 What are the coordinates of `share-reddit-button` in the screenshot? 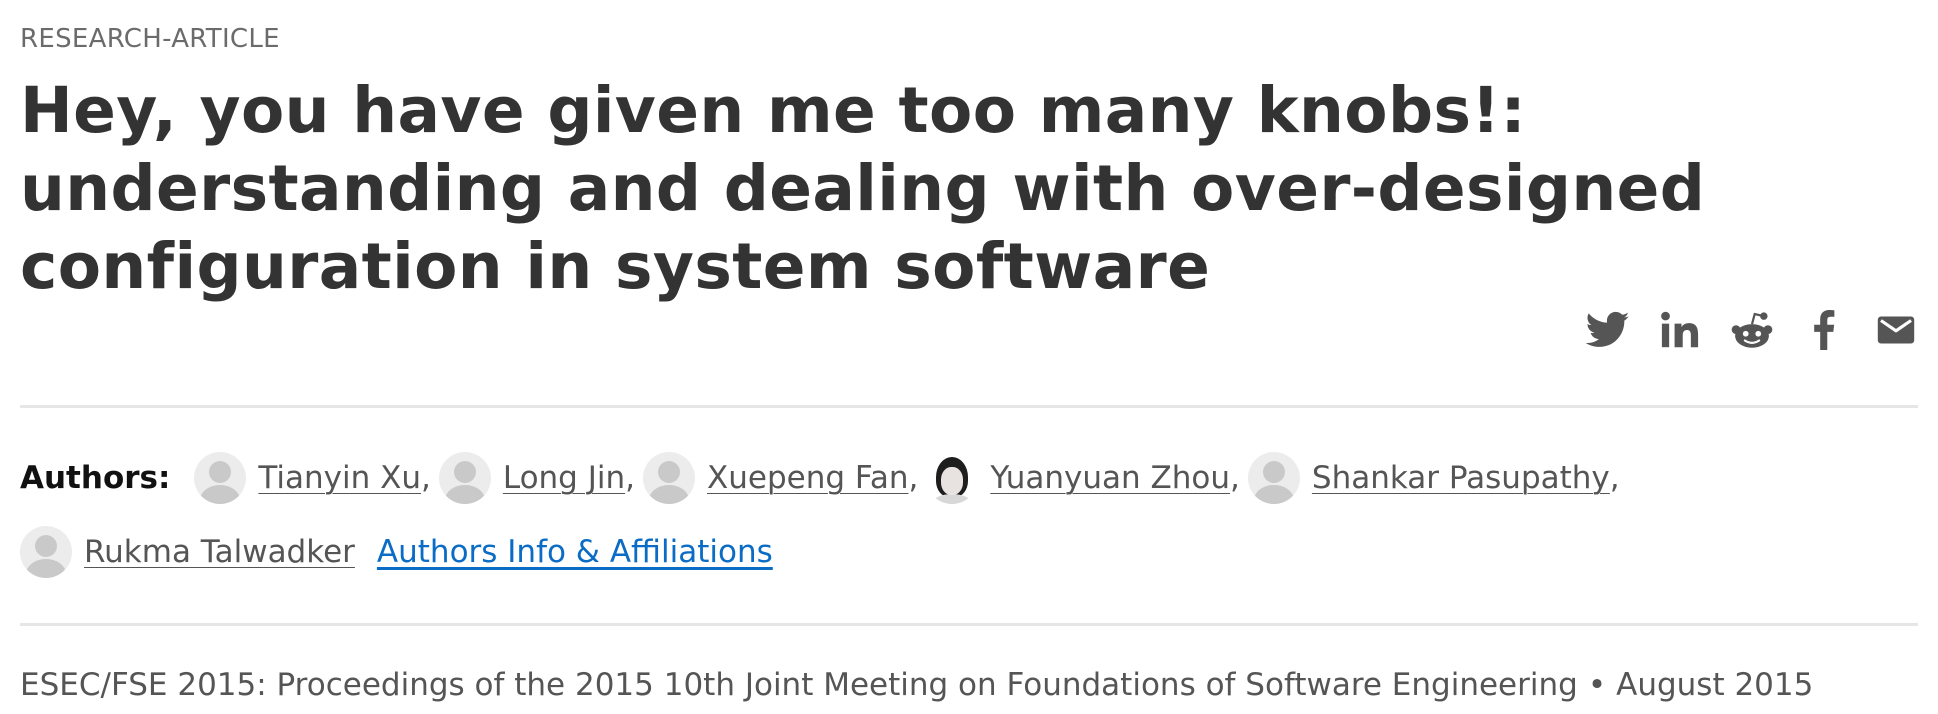 It's located at (1752, 330).